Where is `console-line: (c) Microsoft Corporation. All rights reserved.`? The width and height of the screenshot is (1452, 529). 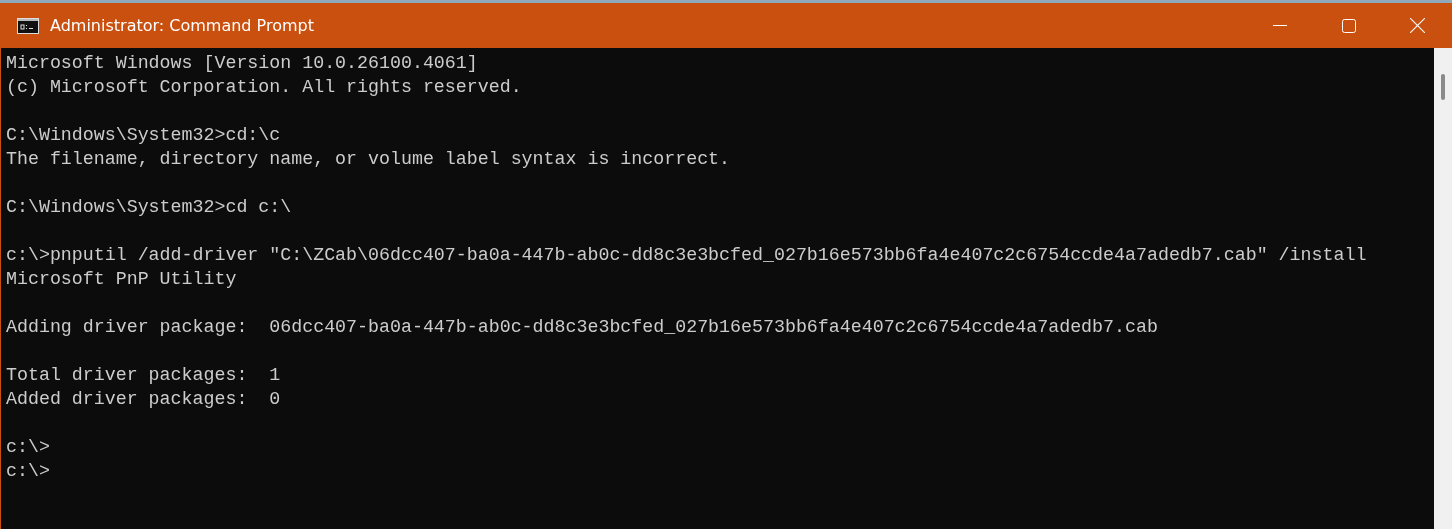
console-line: (c) Microsoft Corporation. All rights reserved. is located at coordinates (264, 87).